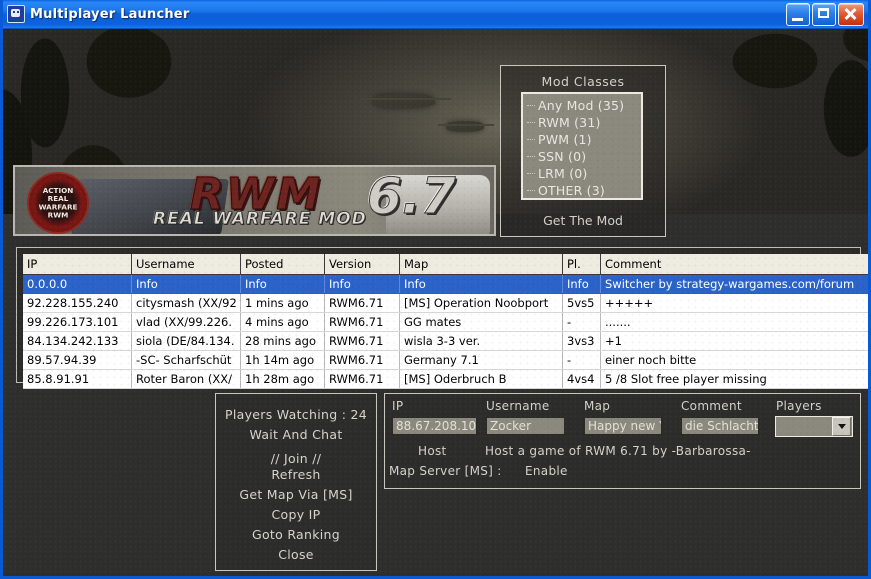 The height and width of the screenshot is (579, 871). I want to click on host-button: Host, so click(432, 451).